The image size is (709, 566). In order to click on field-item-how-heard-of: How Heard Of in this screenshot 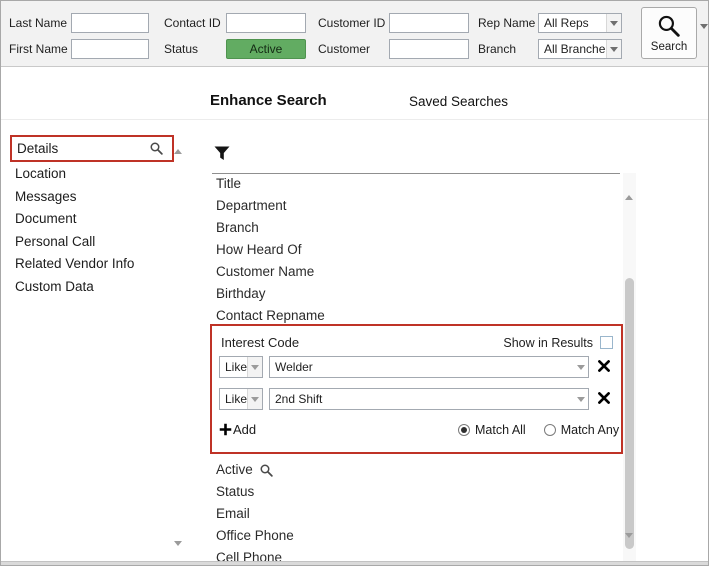, I will do `click(259, 250)`.